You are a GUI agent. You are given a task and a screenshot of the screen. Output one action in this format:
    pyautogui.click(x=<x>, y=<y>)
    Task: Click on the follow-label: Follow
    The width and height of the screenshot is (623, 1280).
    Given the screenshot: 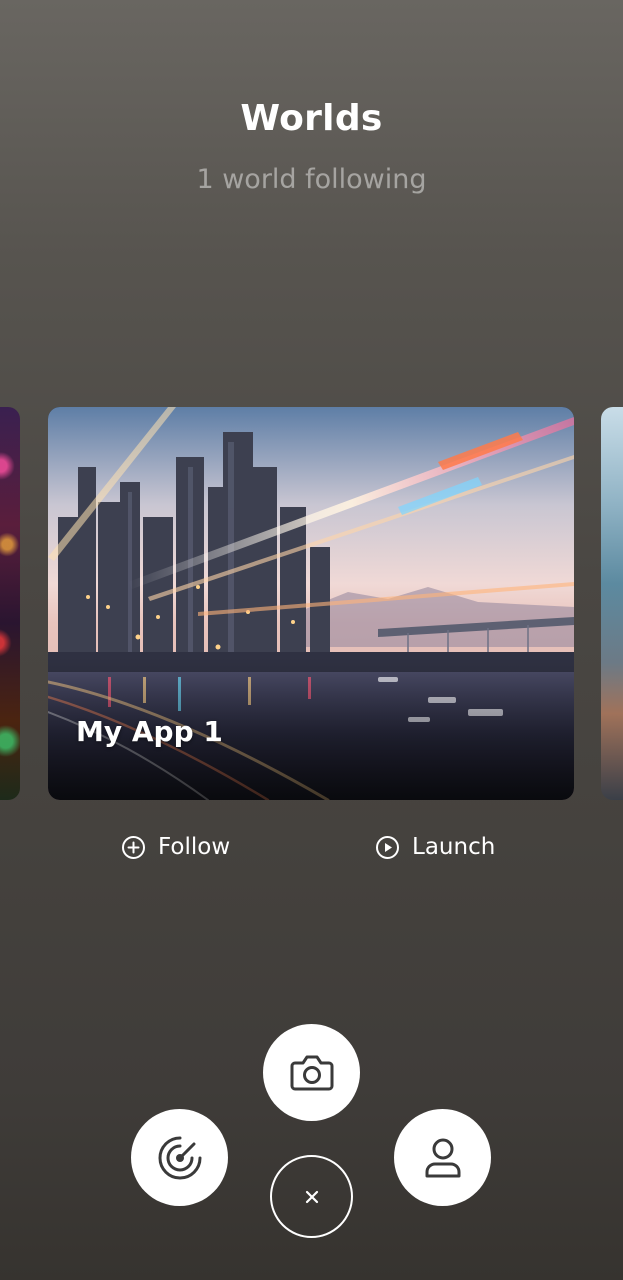 What is the action you would take?
    pyautogui.click(x=194, y=847)
    